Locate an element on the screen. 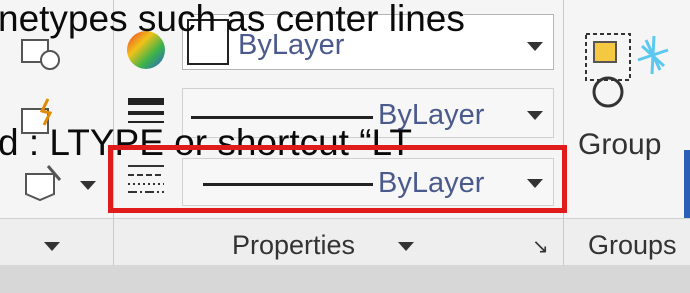 The width and height of the screenshot is (690, 293). properties-panel-label: Properties is located at coordinates (293, 245).